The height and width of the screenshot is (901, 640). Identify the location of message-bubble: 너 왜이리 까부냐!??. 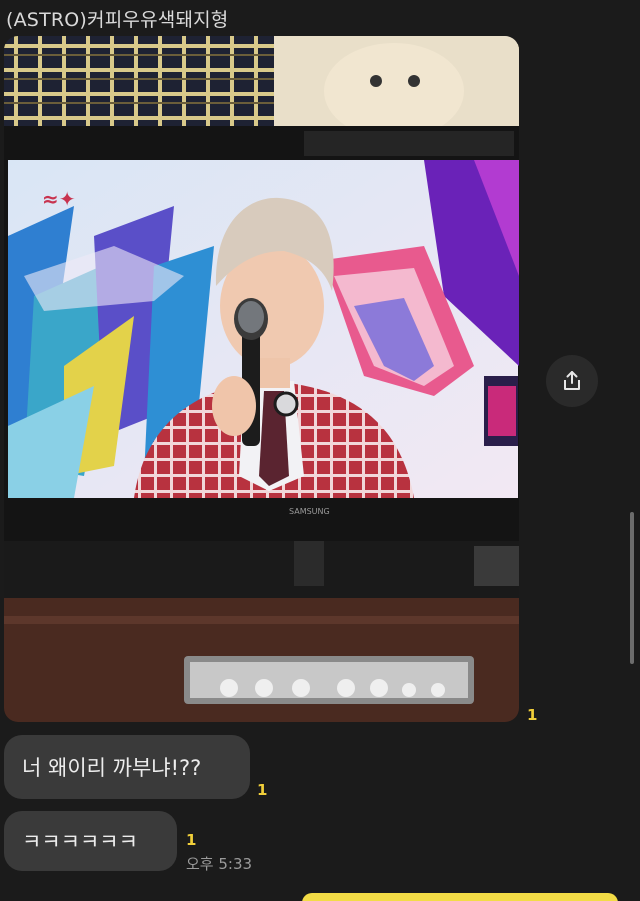
(127, 767).